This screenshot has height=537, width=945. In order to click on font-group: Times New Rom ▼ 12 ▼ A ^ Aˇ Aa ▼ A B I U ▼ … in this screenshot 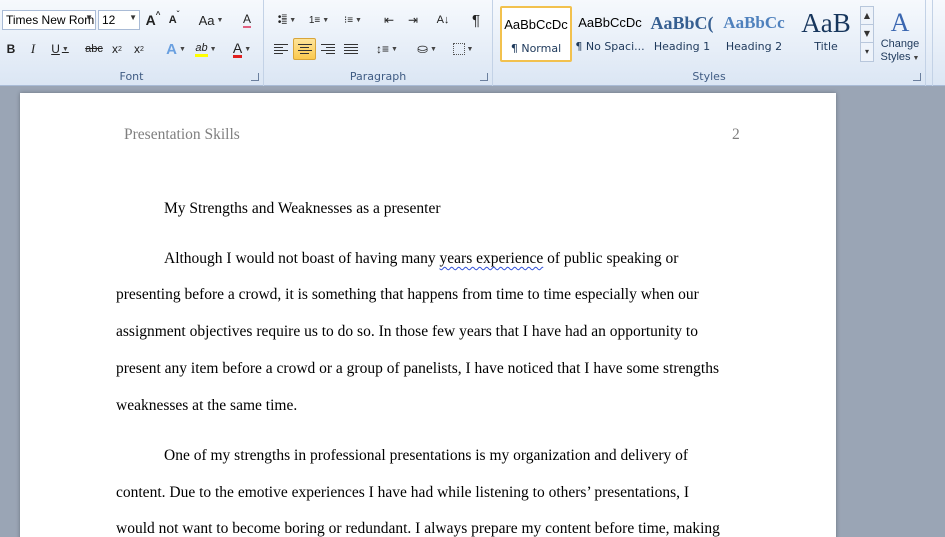, I will do `click(132, 43)`.